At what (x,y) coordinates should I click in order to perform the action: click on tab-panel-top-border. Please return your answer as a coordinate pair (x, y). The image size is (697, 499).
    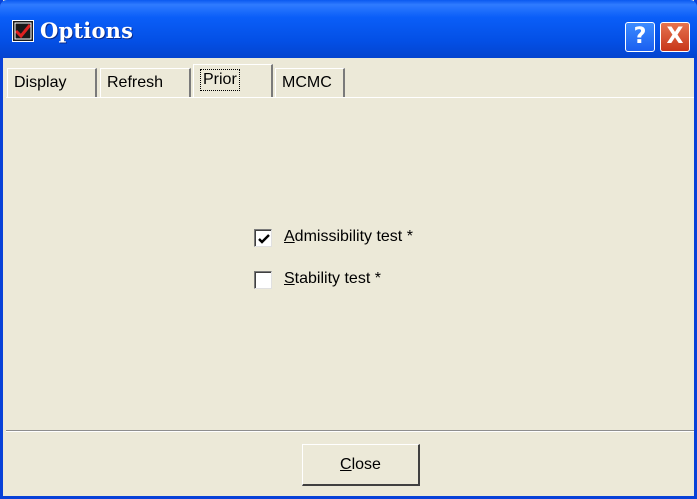
    Looking at the image, I should click on (350, 97).